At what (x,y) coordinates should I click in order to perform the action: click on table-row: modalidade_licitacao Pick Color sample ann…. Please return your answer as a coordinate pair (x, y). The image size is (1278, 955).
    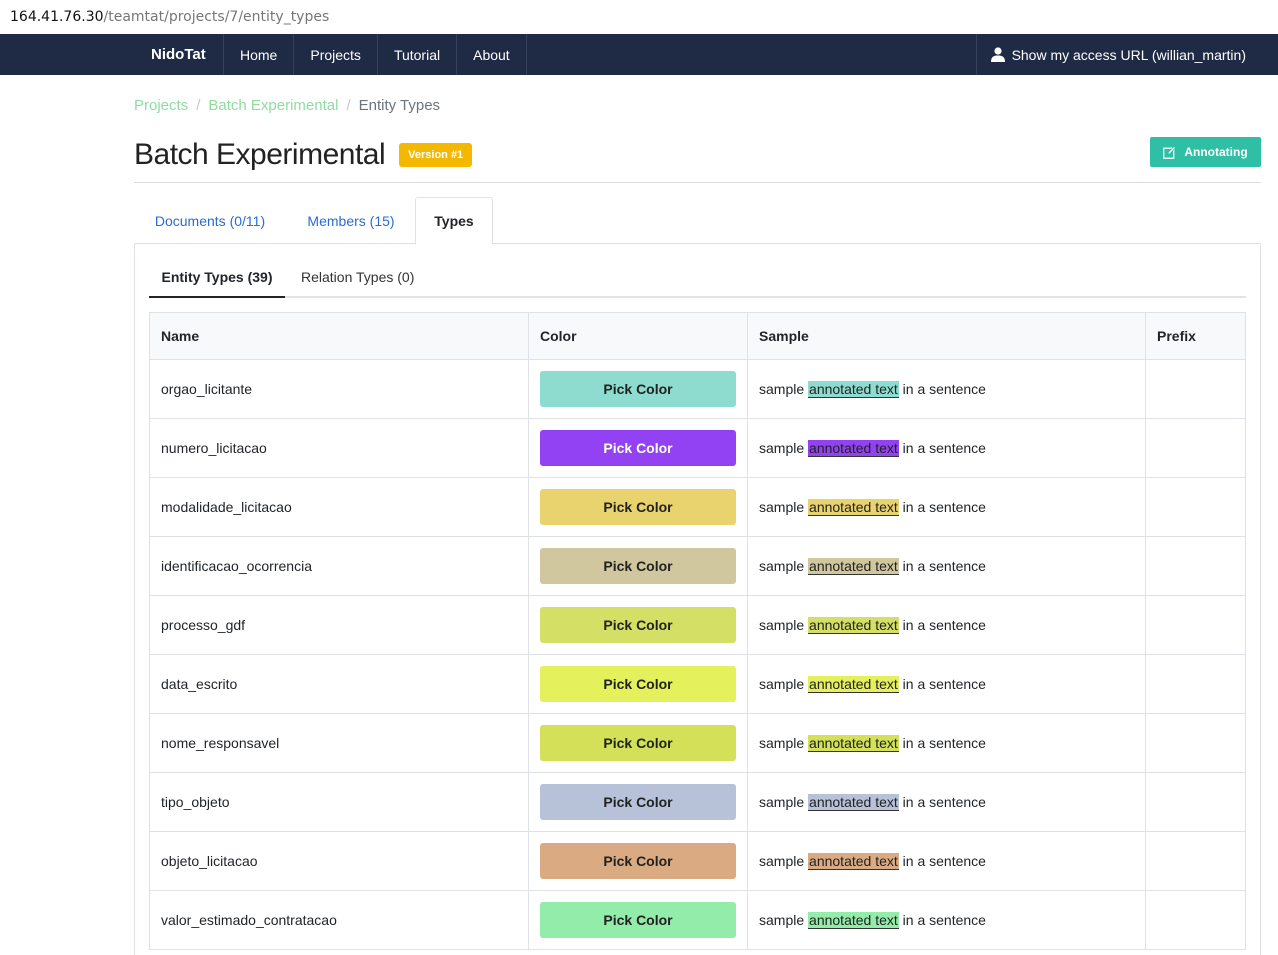
    Looking at the image, I should click on (697, 507).